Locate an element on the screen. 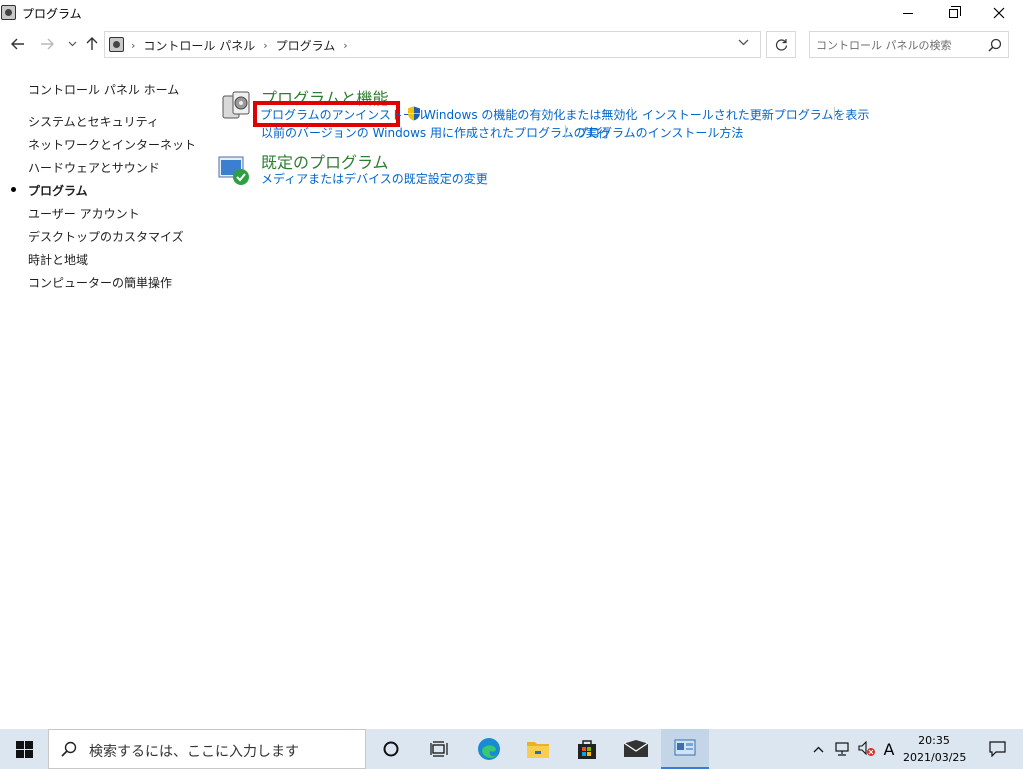  task-view-button is located at coordinates (439, 749).